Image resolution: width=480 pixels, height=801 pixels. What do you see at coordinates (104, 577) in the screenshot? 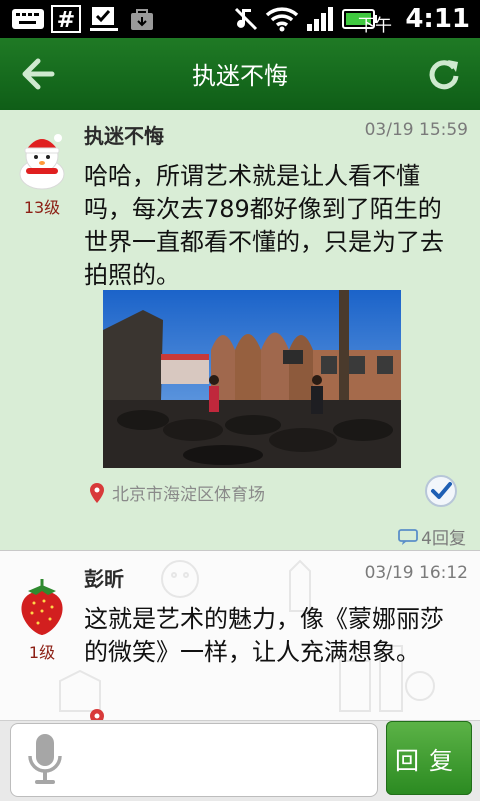
I see `post-author: 彭昕` at bounding box center [104, 577].